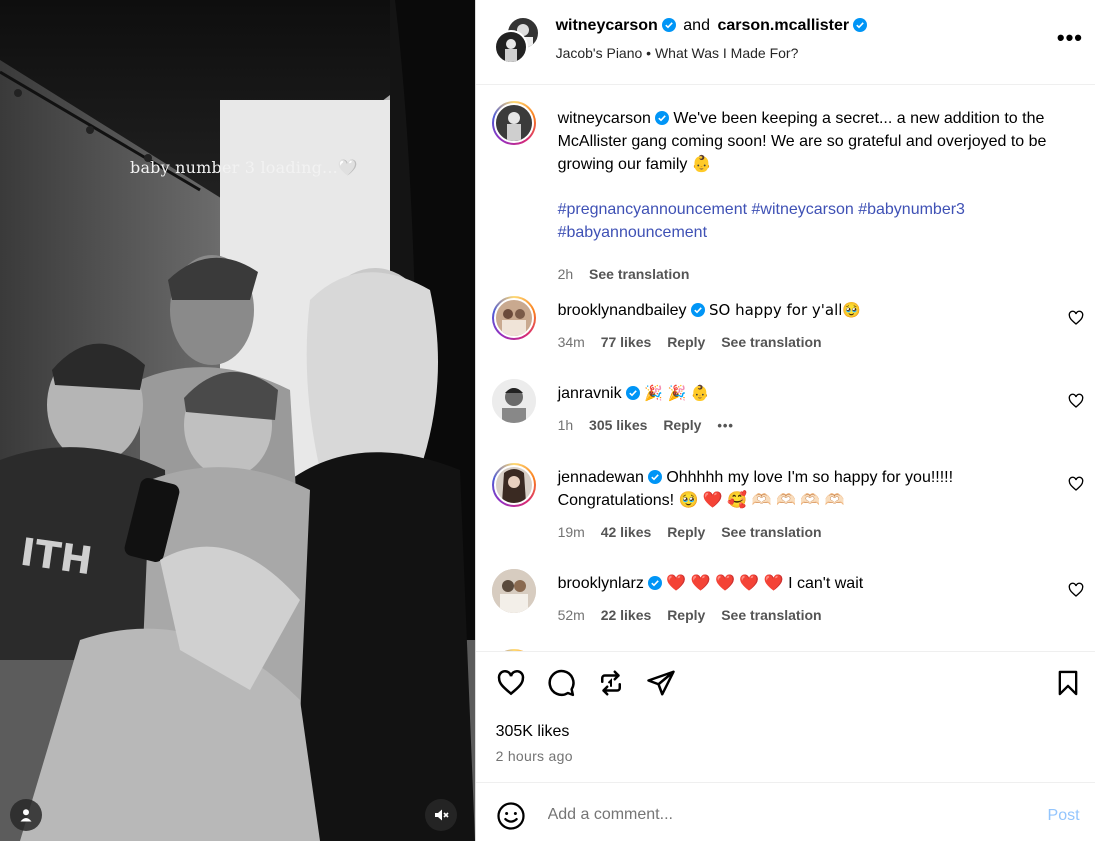 Image resolution: width=1095 pixels, height=842 pixels. I want to click on caption-username: witneycarson, so click(604, 118).